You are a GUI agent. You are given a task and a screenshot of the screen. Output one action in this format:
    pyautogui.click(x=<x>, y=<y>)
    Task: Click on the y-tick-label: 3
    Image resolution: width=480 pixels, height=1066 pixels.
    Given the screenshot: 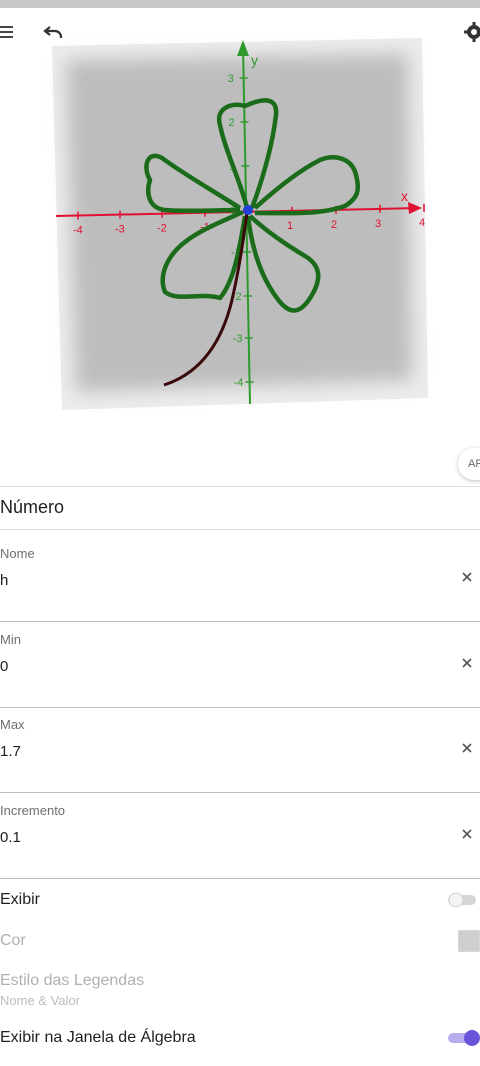 What is the action you would take?
    pyautogui.click(x=231, y=79)
    